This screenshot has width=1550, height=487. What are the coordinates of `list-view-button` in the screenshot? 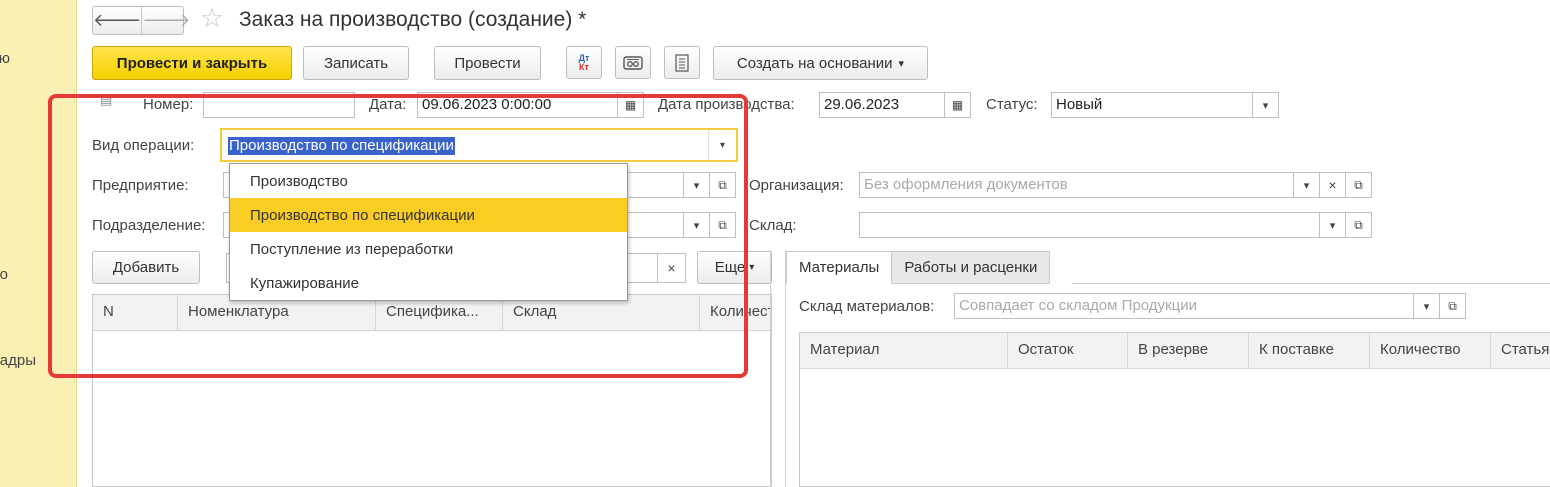 It's located at (682, 62).